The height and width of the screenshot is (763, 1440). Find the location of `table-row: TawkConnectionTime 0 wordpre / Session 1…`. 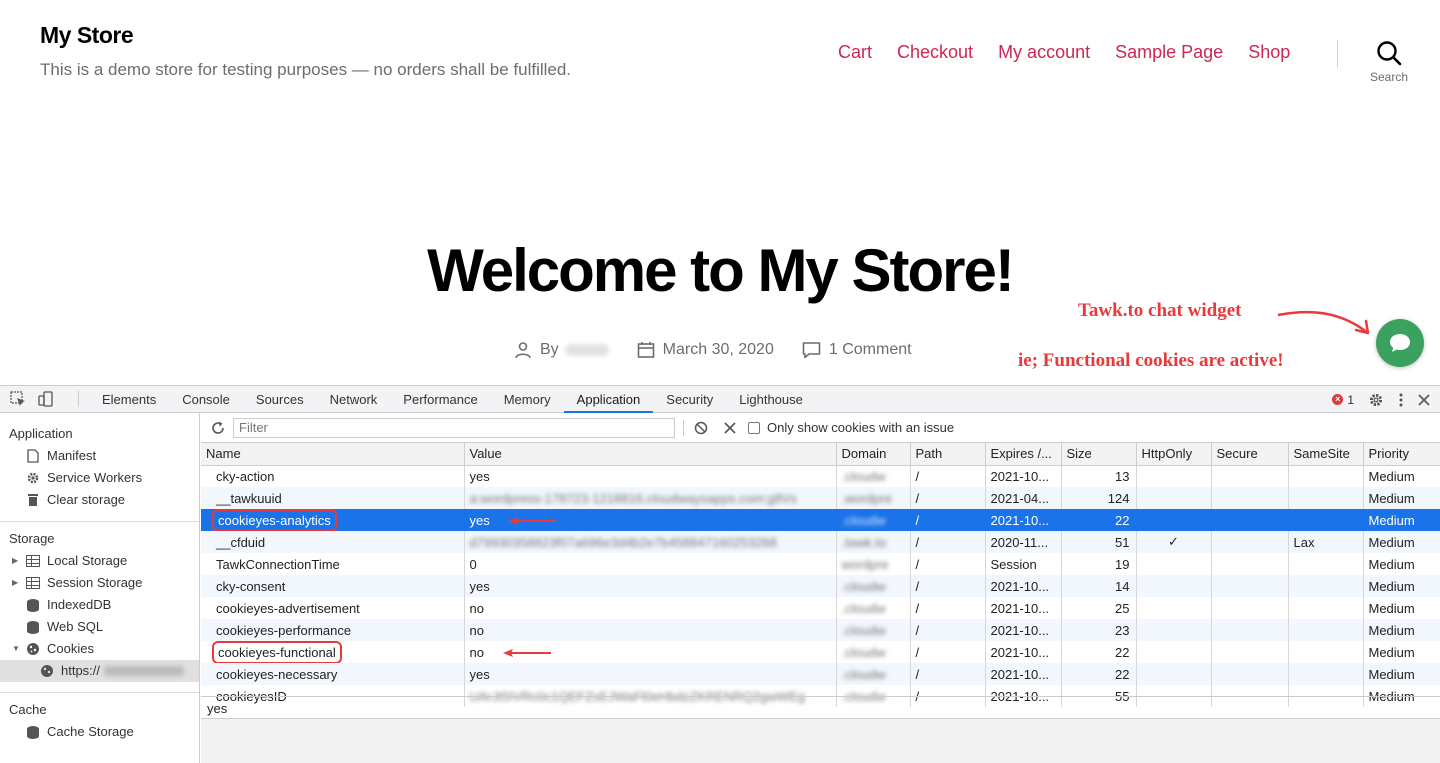

table-row: TawkConnectionTime 0 wordpre / Session 1… is located at coordinates (820, 564).